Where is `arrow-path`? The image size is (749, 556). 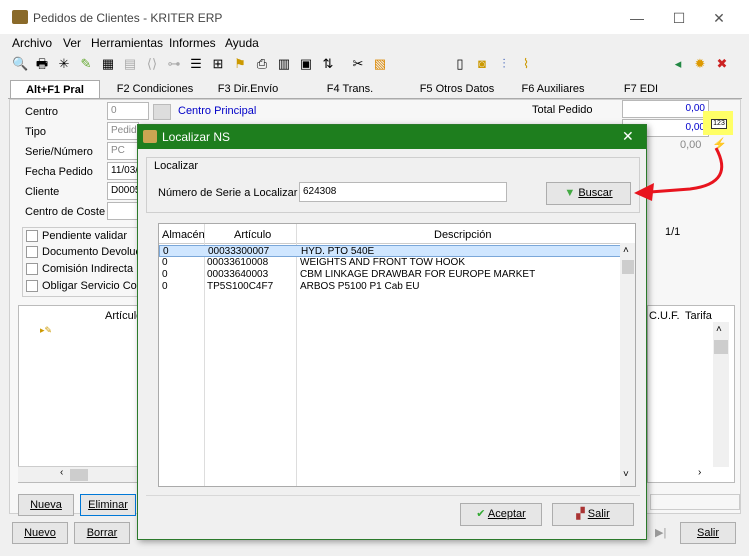
arrow-path is located at coordinates (686, 170).